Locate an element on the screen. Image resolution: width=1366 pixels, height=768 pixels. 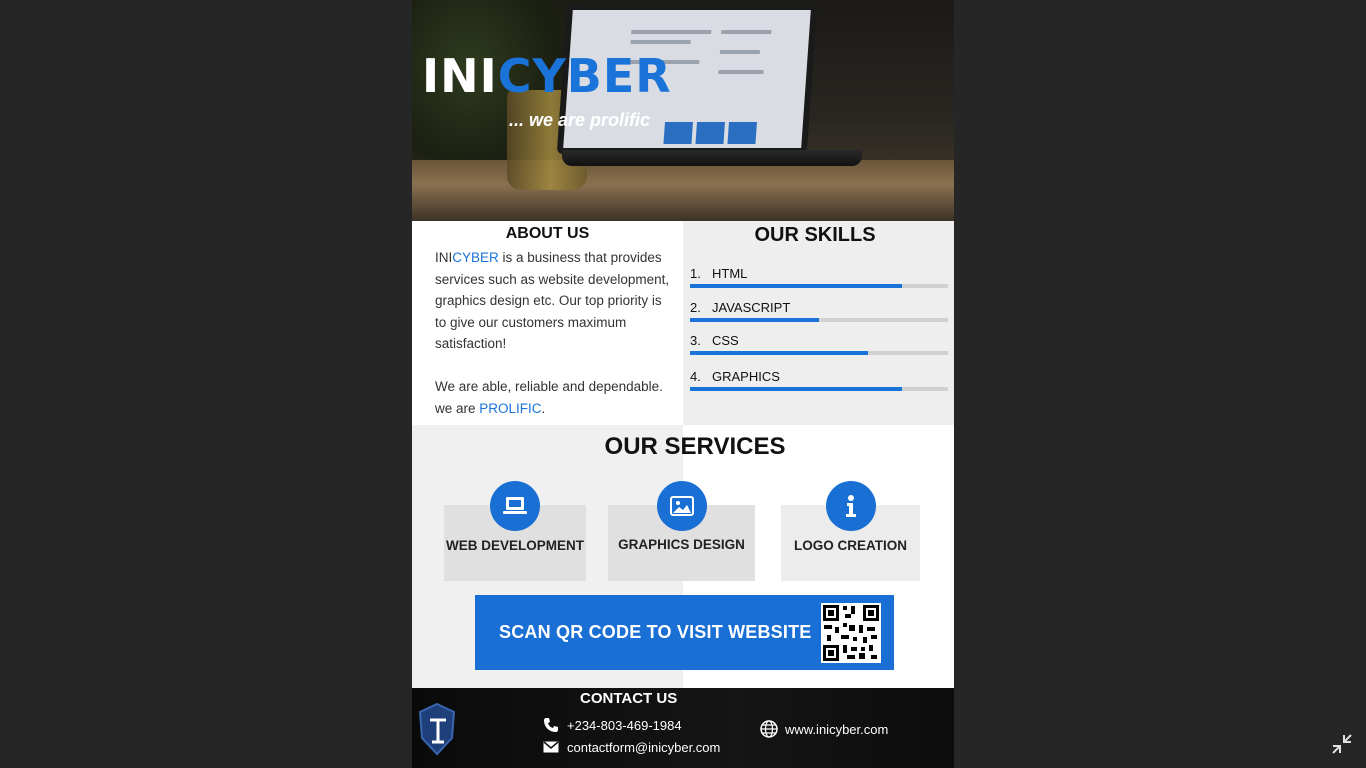
skill-label: CSS is located at coordinates (725, 340).